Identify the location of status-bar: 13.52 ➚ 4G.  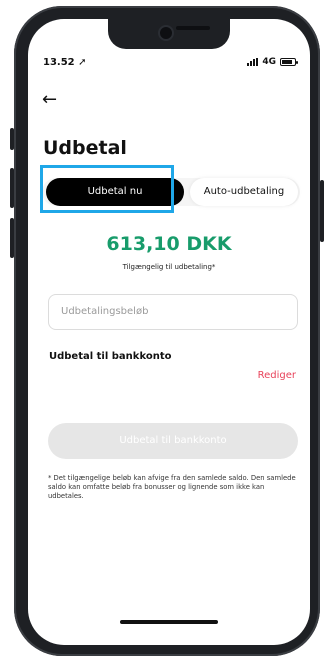
(169, 65).